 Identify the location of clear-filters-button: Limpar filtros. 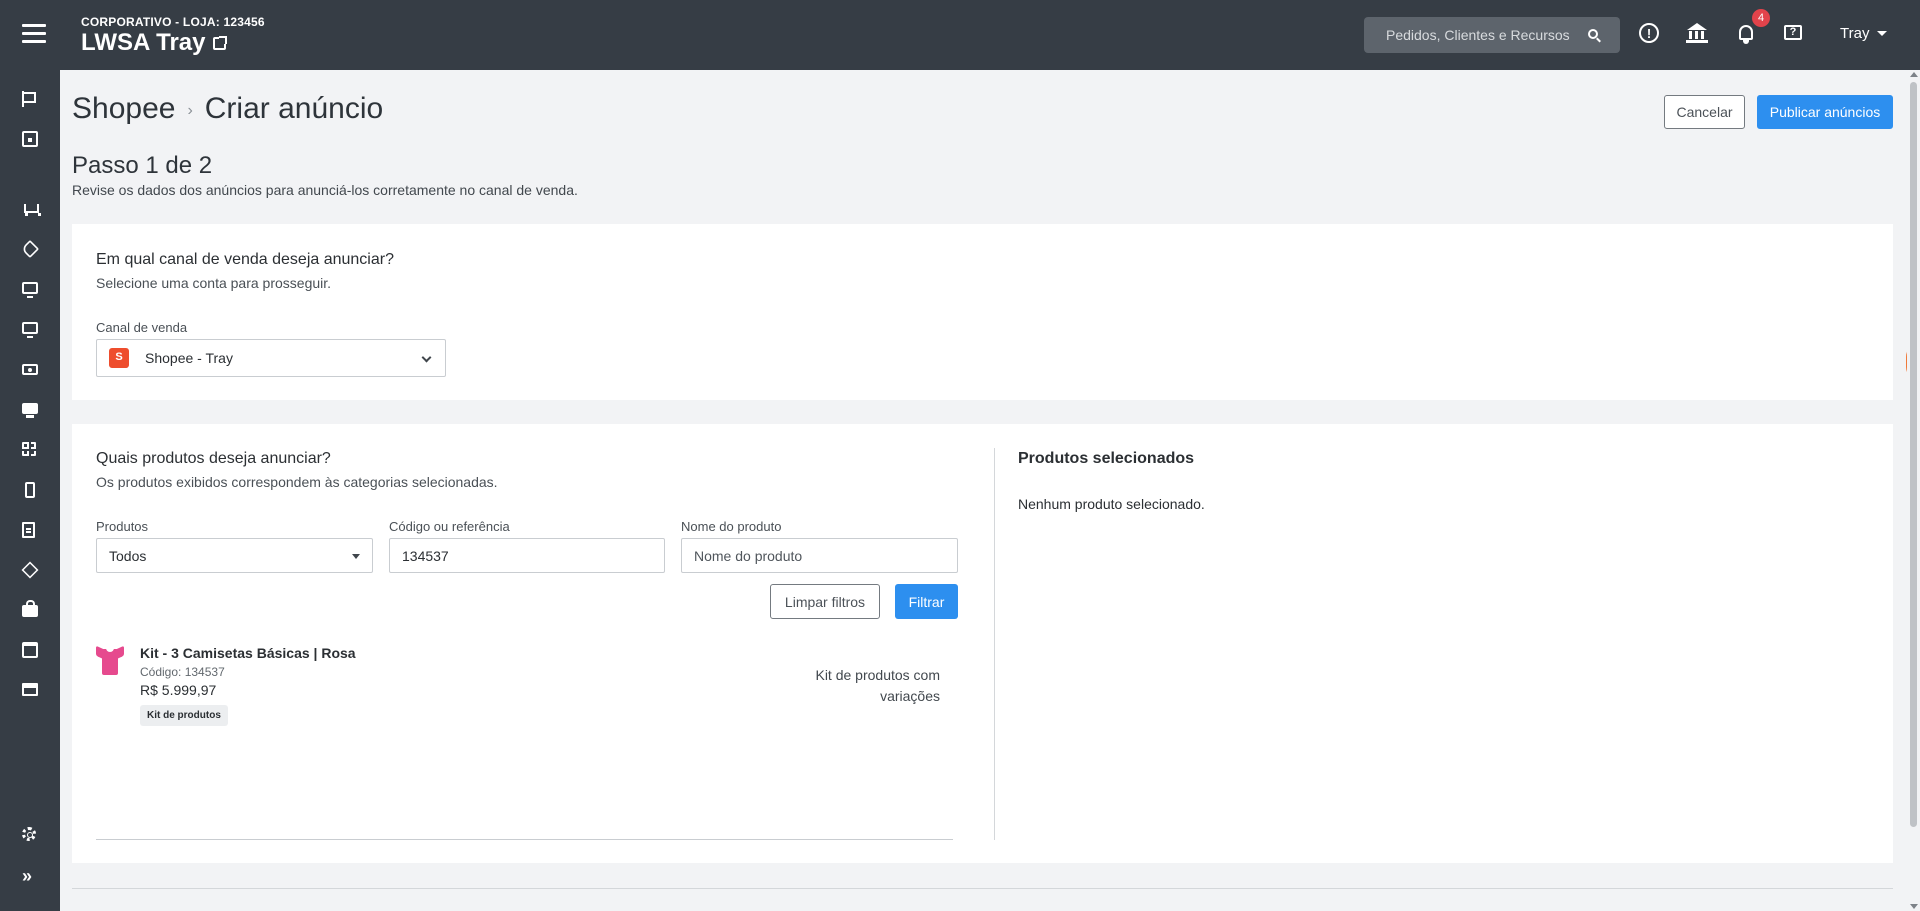
(825, 601).